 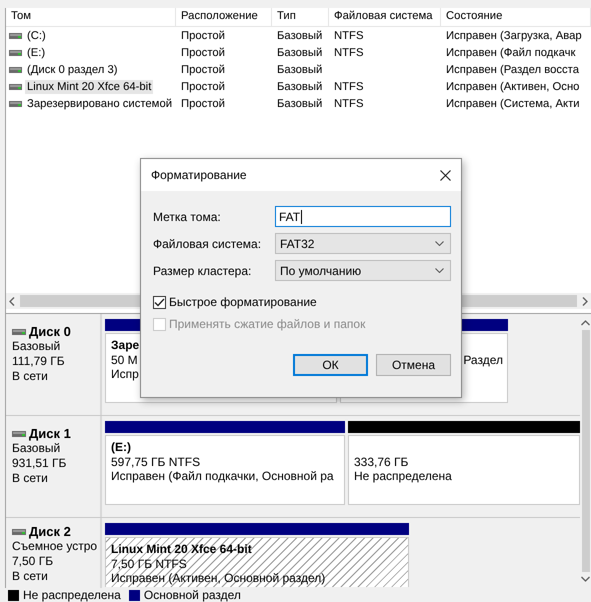 I want to click on disk-info: 931,51 ГБ, so click(x=40, y=463).